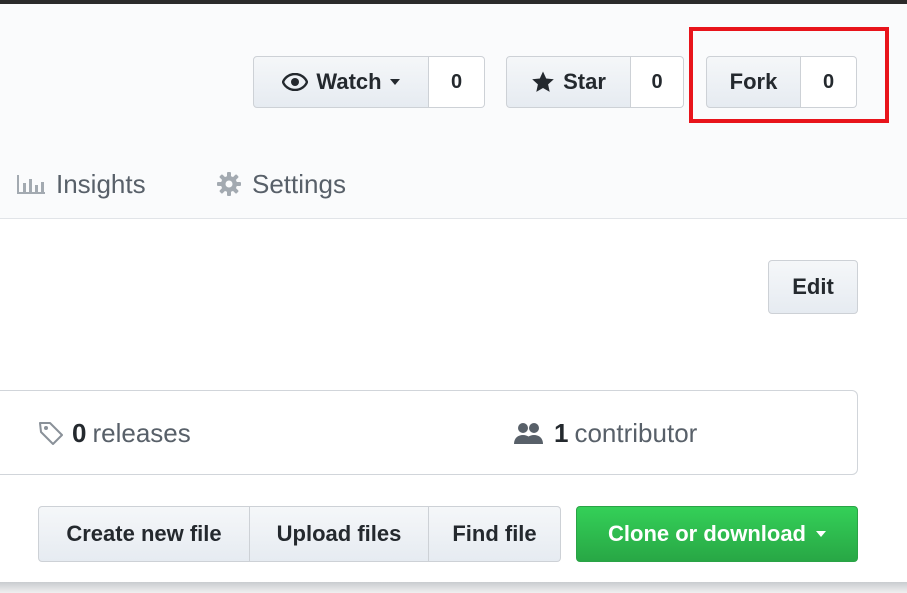 The height and width of the screenshot is (593, 907). Describe the element at coordinates (429, 432) in the screenshot. I see `numbers-summary: 0 releases 1 contributor` at that location.